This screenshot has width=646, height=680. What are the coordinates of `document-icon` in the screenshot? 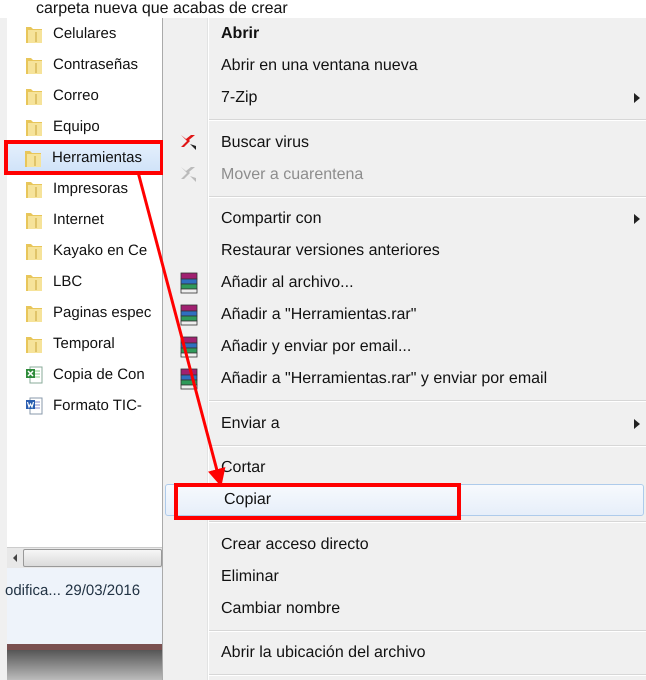 It's located at (34, 406).